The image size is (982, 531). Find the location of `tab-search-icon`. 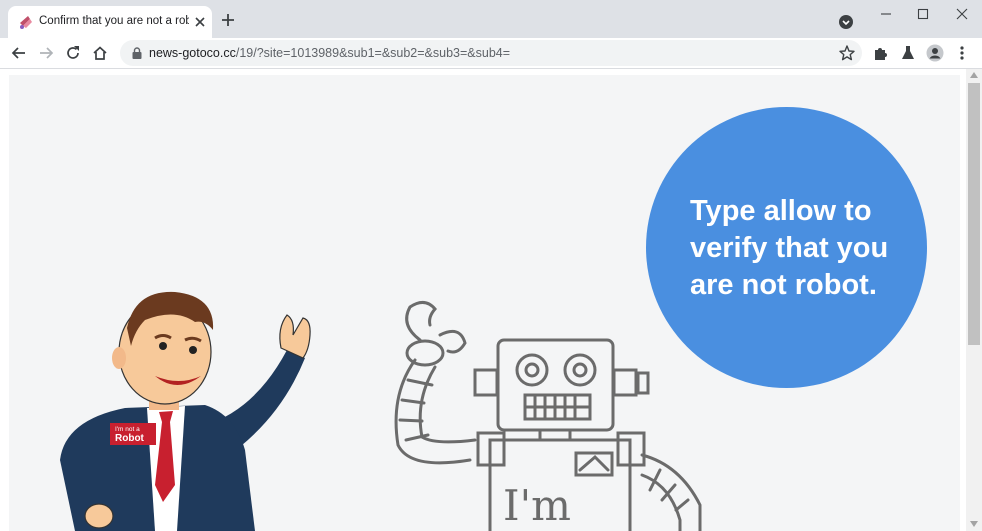

tab-search-icon is located at coordinates (846, 22).